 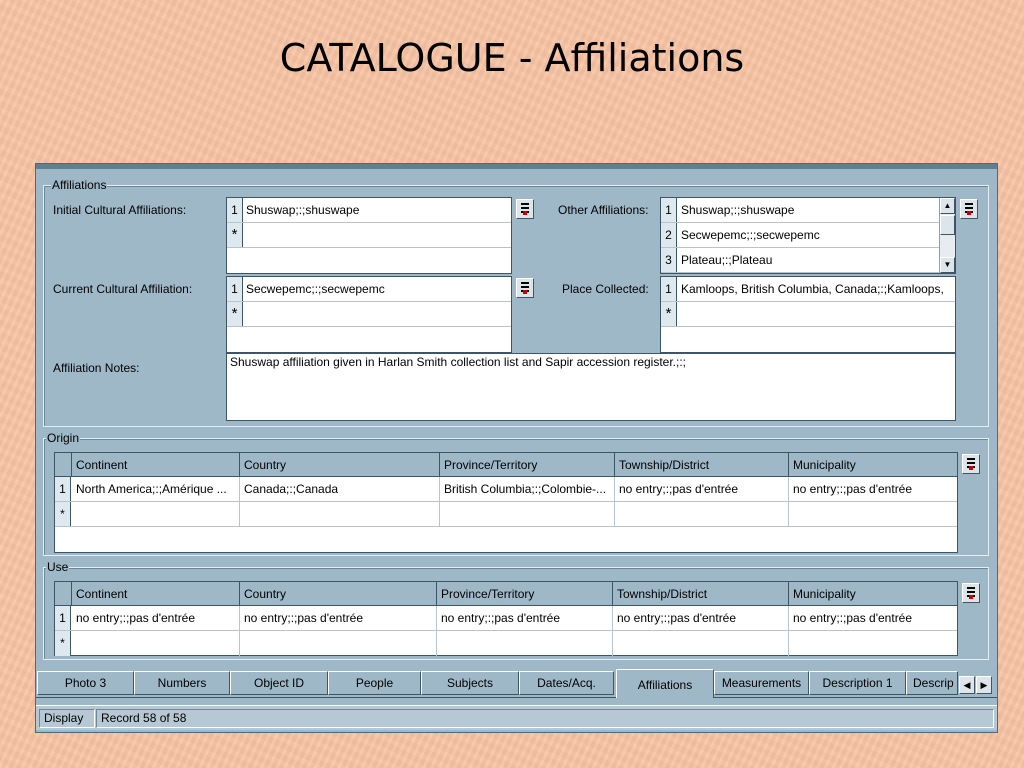 What do you see at coordinates (967, 685) in the screenshot?
I see `arrow-left-icon: ◀` at bounding box center [967, 685].